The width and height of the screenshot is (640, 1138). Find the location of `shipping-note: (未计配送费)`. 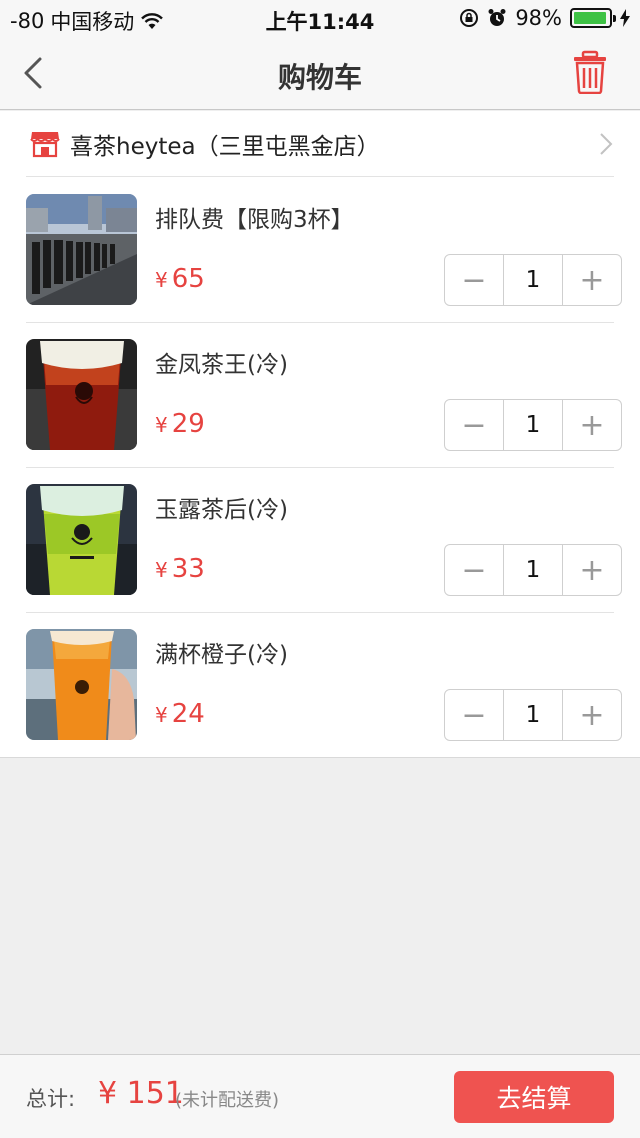

shipping-note: (未计配送费) is located at coordinates (227, 1100).